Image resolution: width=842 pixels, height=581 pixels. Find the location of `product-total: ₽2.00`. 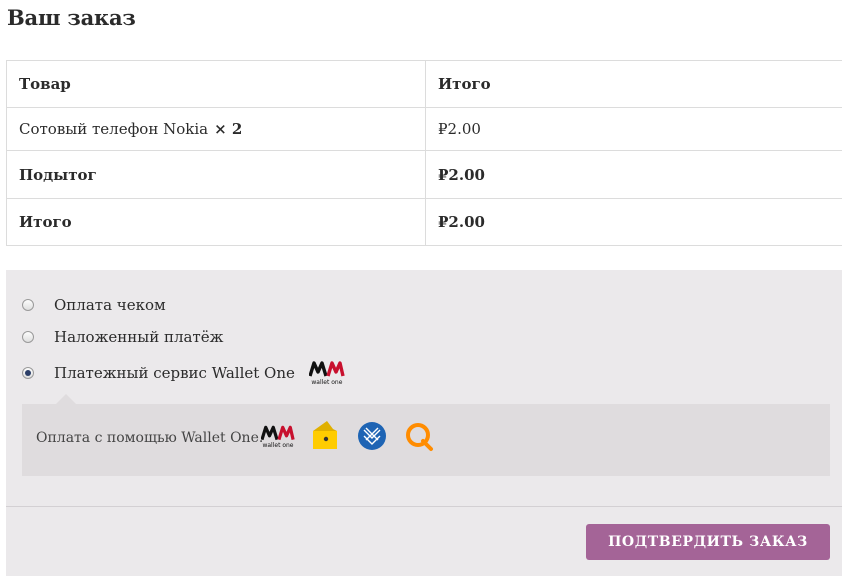

product-total: ₽2.00 is located at coordinates (633, 129).